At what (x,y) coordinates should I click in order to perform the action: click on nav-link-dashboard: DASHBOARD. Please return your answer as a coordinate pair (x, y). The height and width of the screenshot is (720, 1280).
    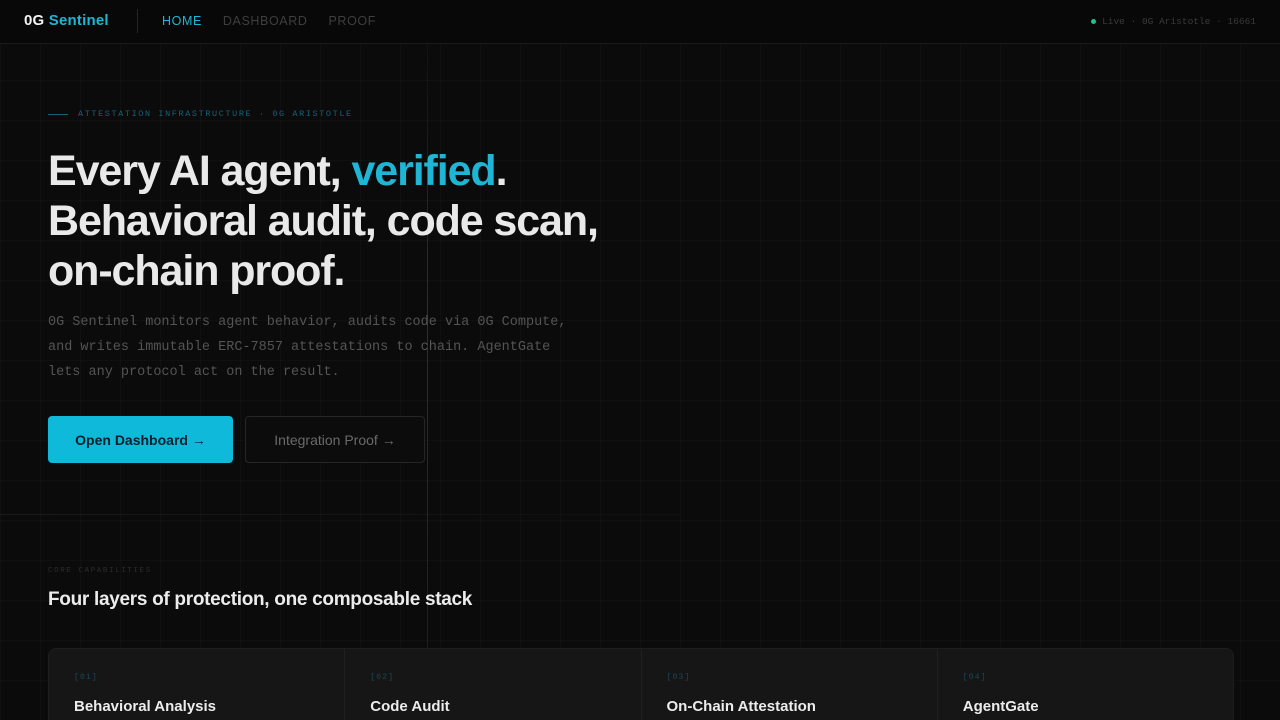
    Looking at the image, I should click on (265, 21).